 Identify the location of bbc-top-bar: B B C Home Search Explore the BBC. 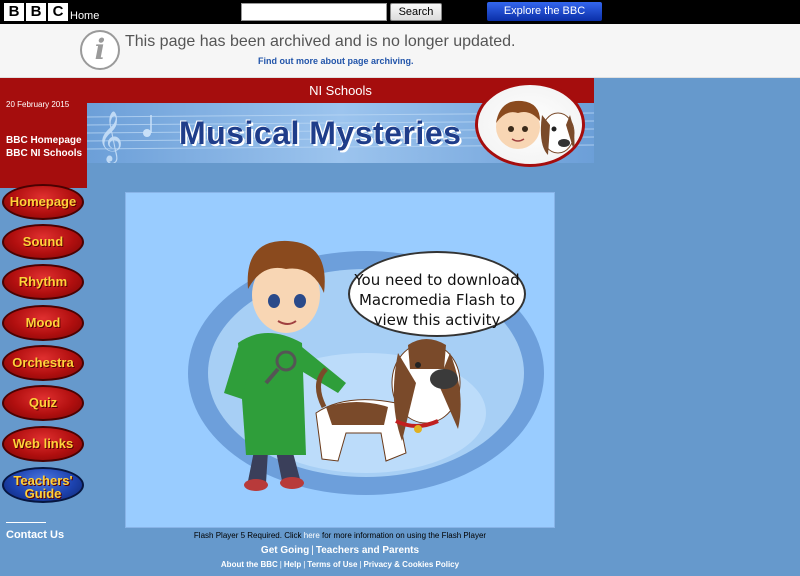
(400, 12).